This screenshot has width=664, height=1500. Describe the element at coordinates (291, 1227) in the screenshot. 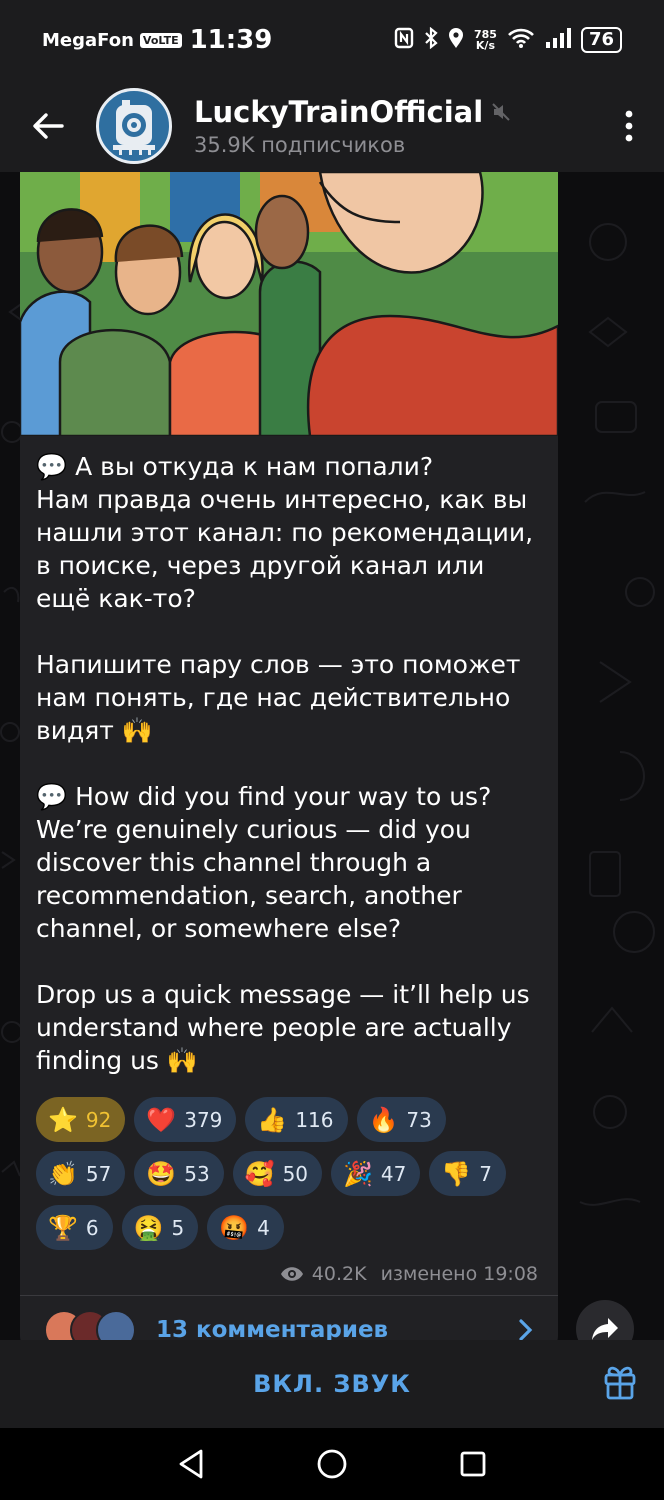

I see `reactions-row: 🏆 6 🤮 5 🤬 4` at that location.